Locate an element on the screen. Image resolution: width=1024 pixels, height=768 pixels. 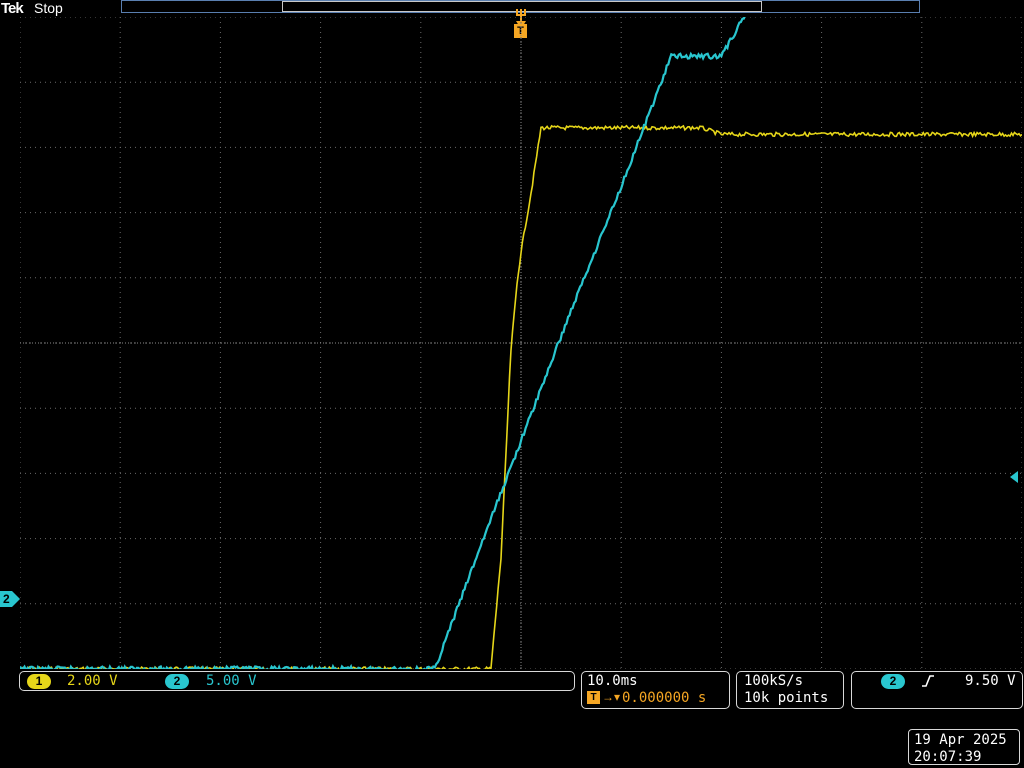
trigger-level-arrow-icon is located at coordinates (1014, 477).